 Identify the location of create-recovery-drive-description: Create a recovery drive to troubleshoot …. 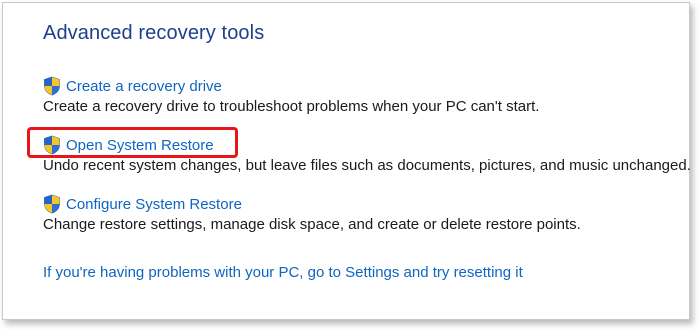
(291, 106).